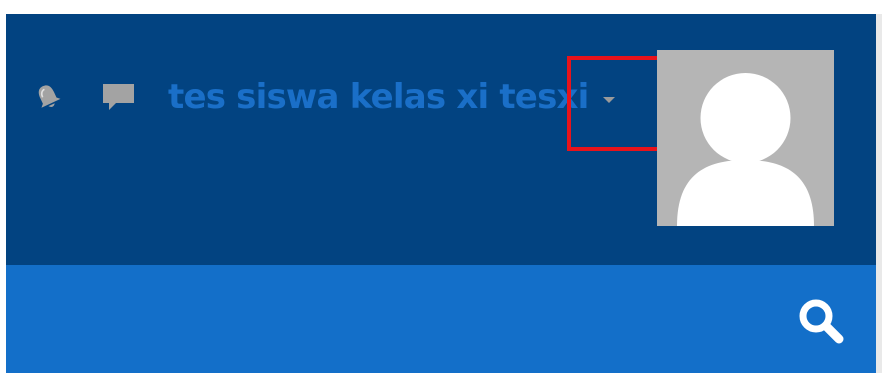 This screenshot has height=386, width=882. Describe the element at coordinates (608, 100) in the screenshot. I see `caret-down-icon` at that location.